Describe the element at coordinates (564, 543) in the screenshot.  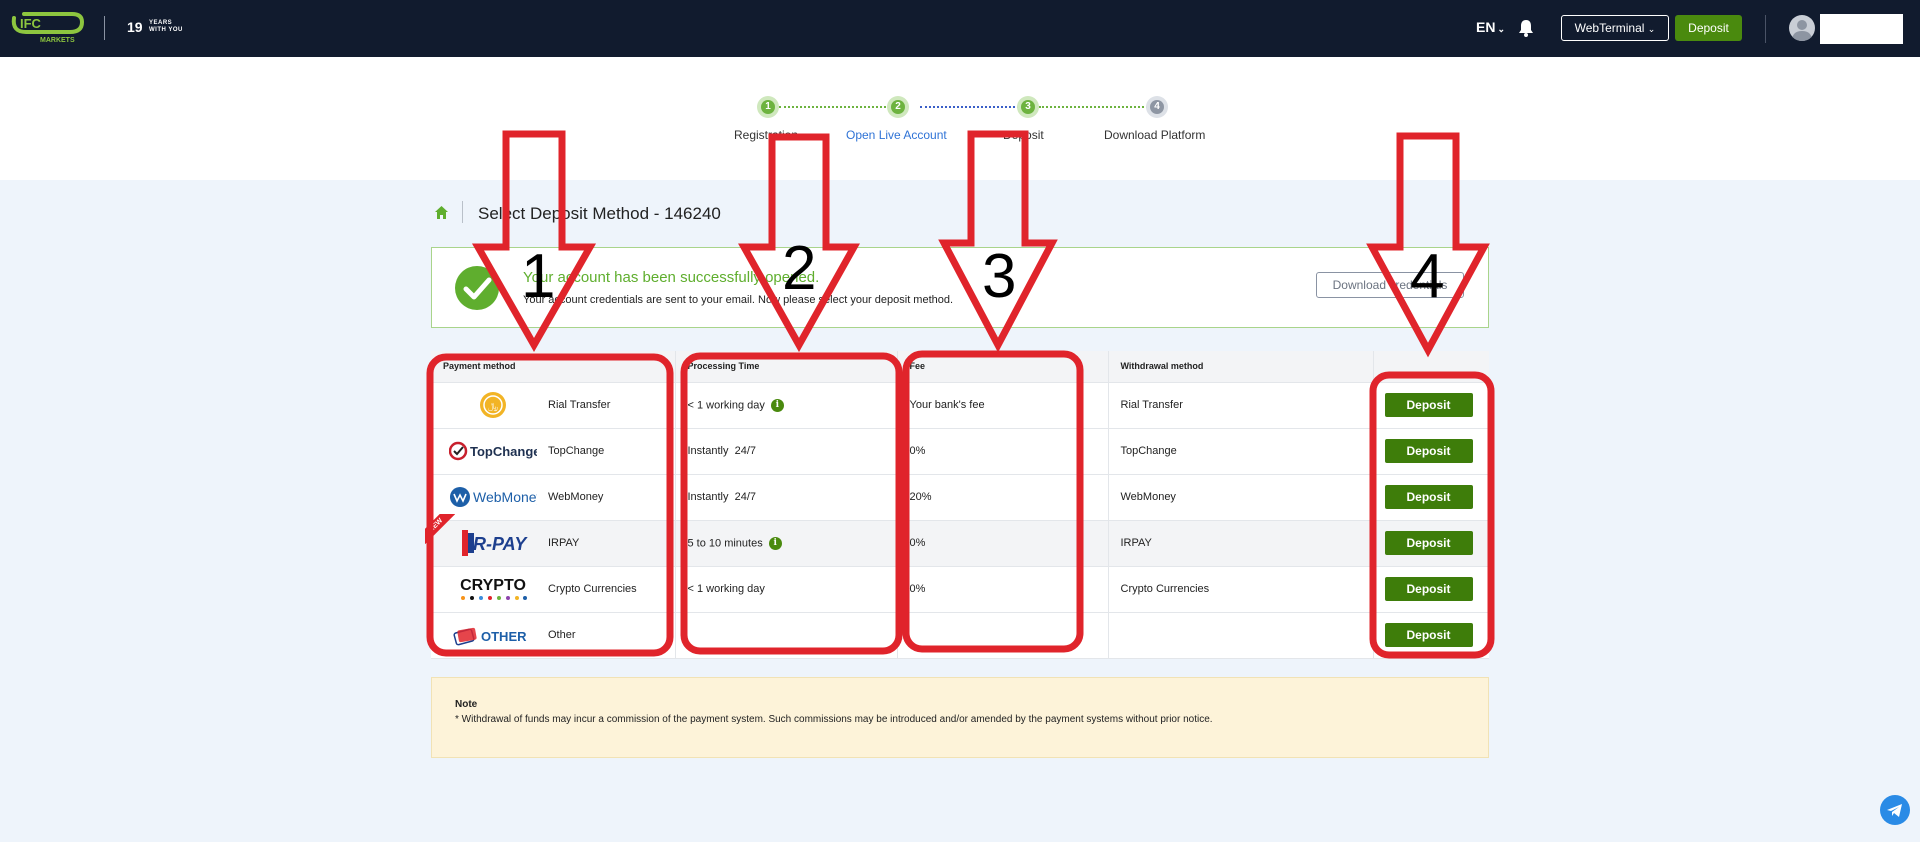
I see `payment-method-name: IRPAY` at that location.